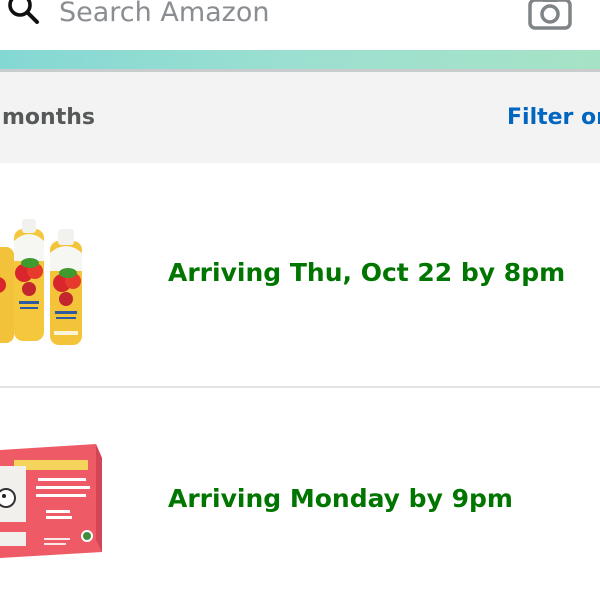 The image size is (600, 600). Describe the element at coordinates (48, 117) in the screenshot. I see `time-range-label: months` at that location.